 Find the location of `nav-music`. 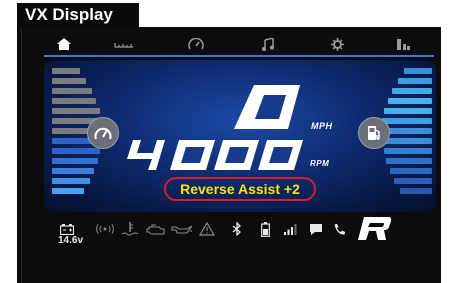

nav-music is located at coordinates (268, 44).